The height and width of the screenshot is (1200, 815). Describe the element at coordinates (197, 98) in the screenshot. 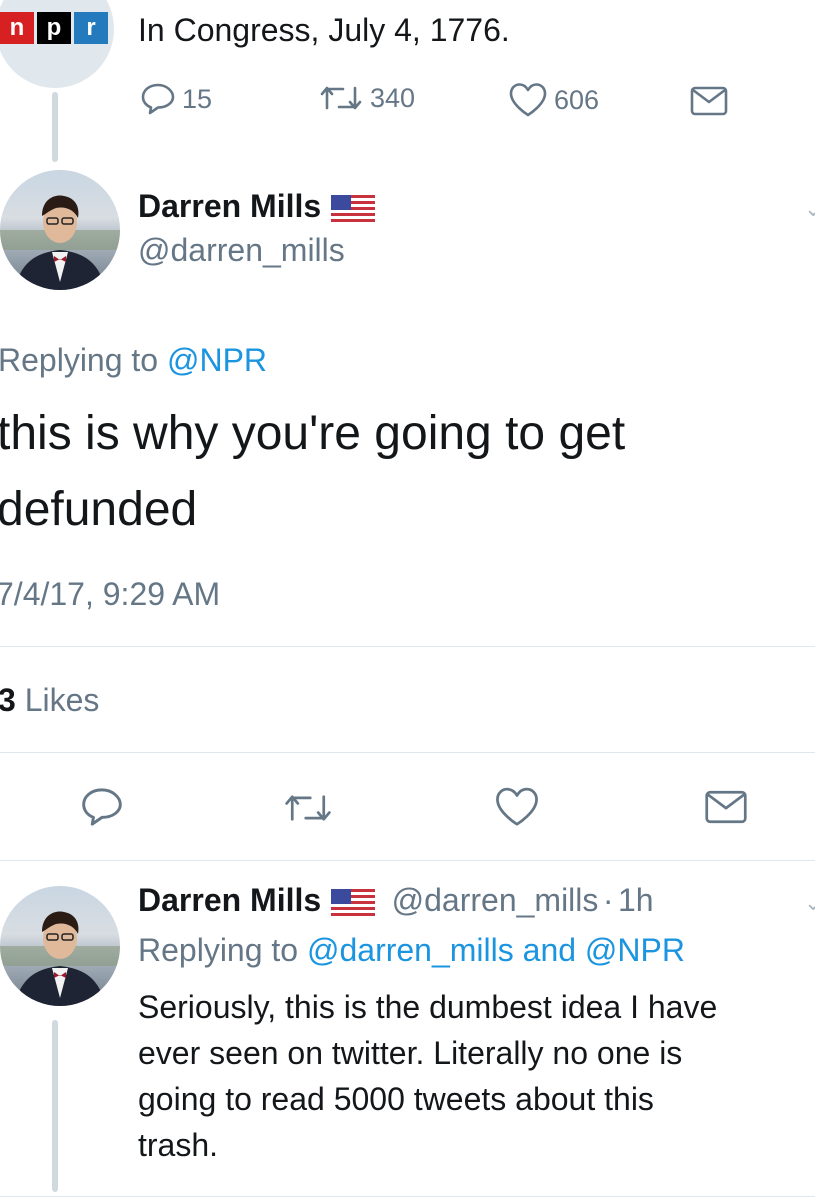

I see `top-reply-count: 15` at that location.